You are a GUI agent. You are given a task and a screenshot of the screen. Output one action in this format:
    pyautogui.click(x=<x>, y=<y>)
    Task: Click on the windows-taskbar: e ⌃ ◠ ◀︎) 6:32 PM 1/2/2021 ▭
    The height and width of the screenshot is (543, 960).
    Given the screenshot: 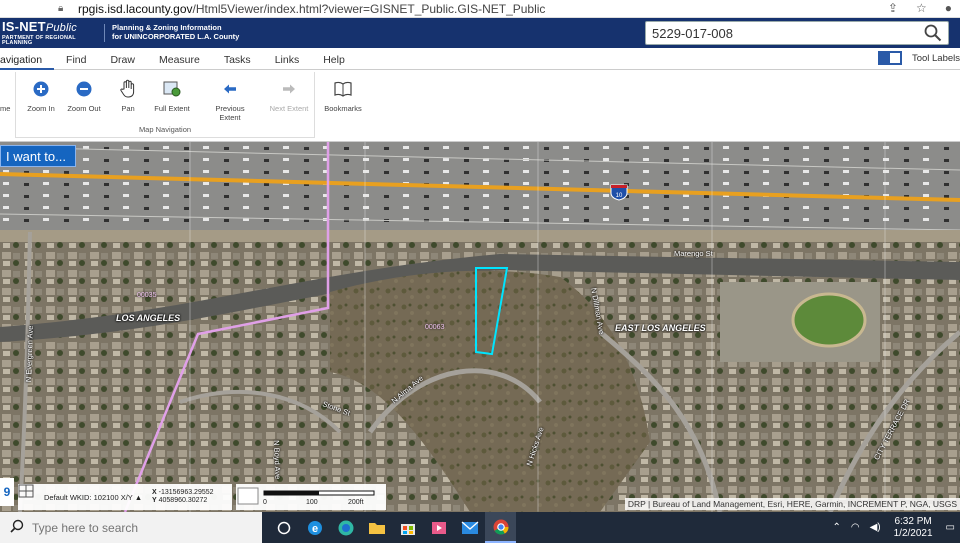 What is the action you would take?
    pyautogui.click(x=480, y=527)
    